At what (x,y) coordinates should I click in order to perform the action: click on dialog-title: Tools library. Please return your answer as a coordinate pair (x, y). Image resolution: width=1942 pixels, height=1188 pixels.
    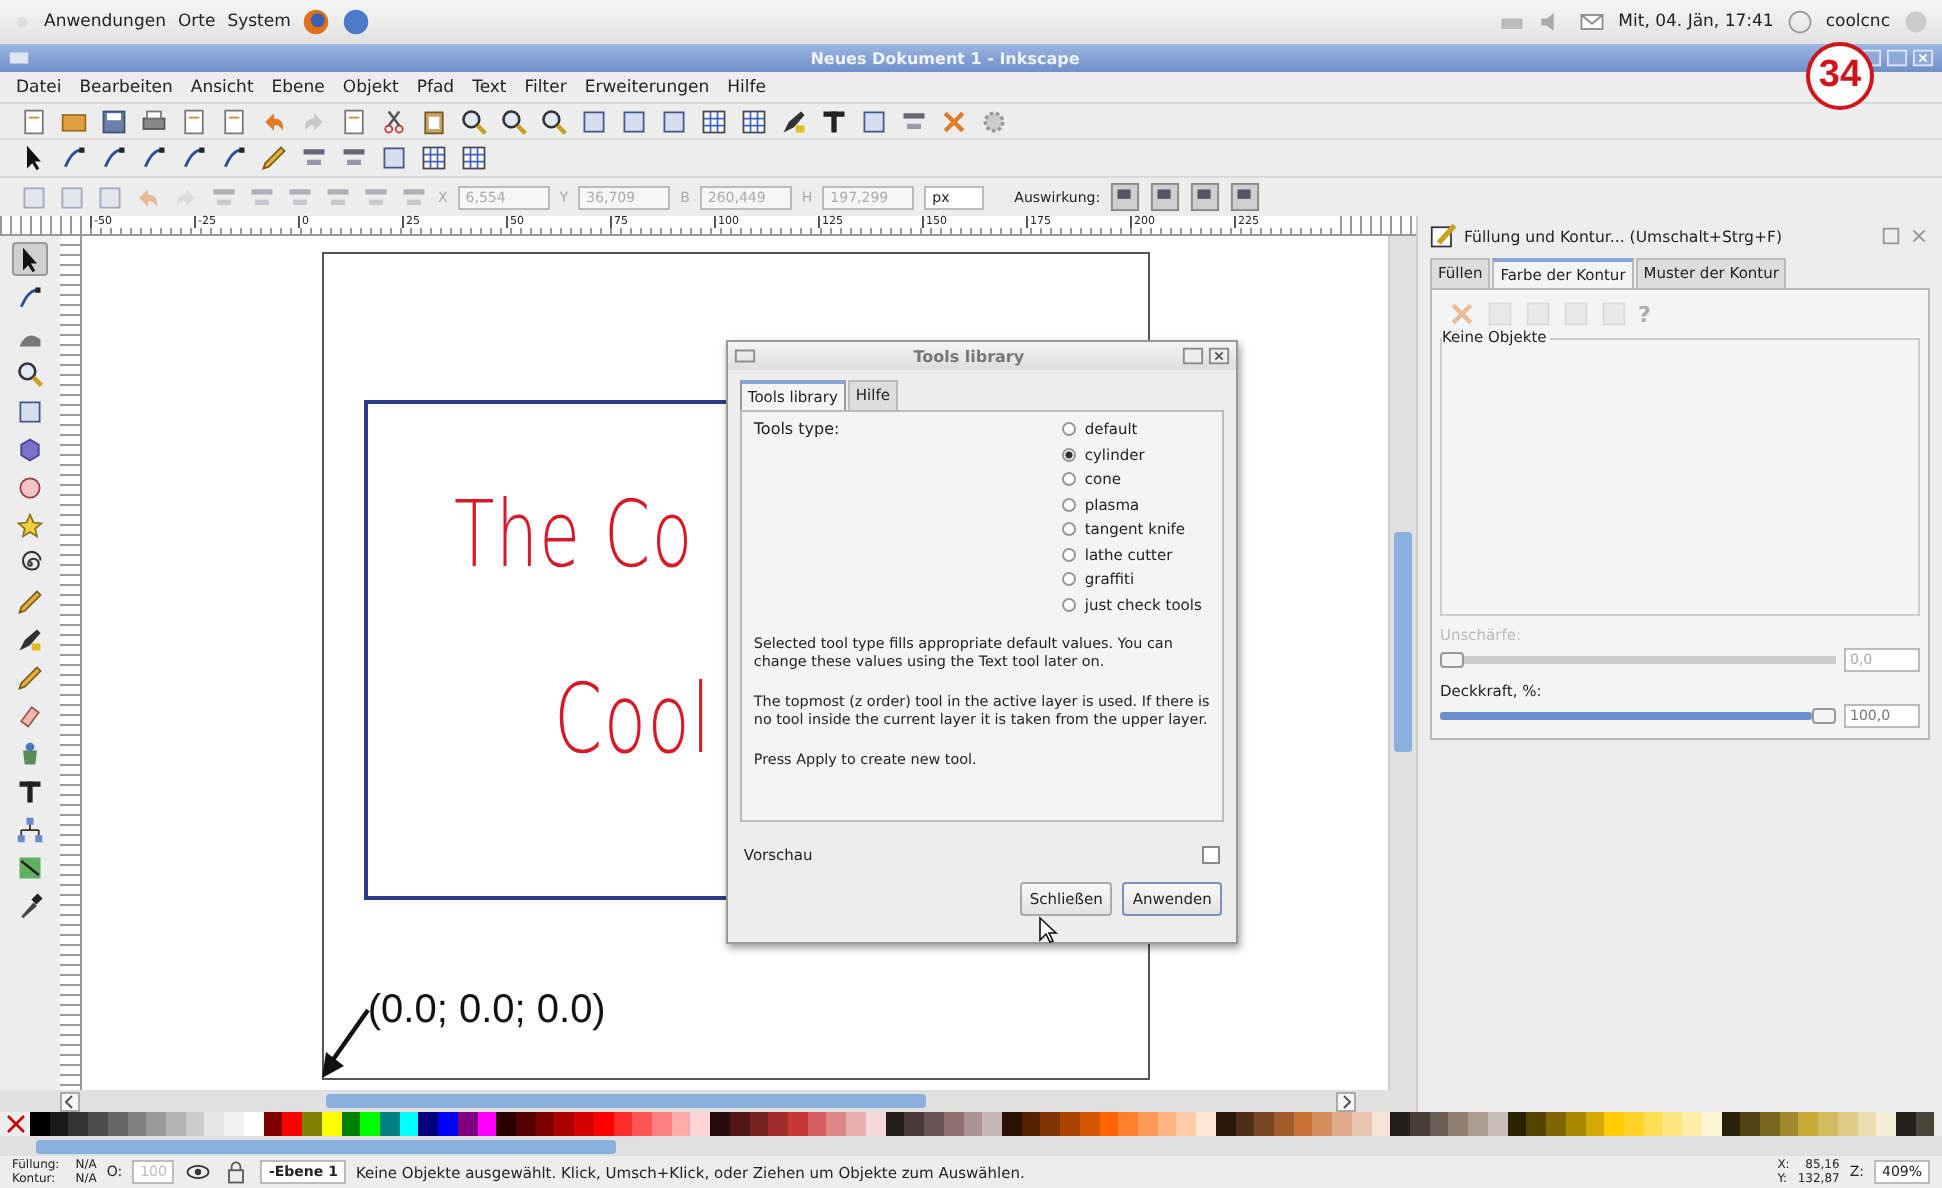
    Looking at the image, I should click on (969, 356).